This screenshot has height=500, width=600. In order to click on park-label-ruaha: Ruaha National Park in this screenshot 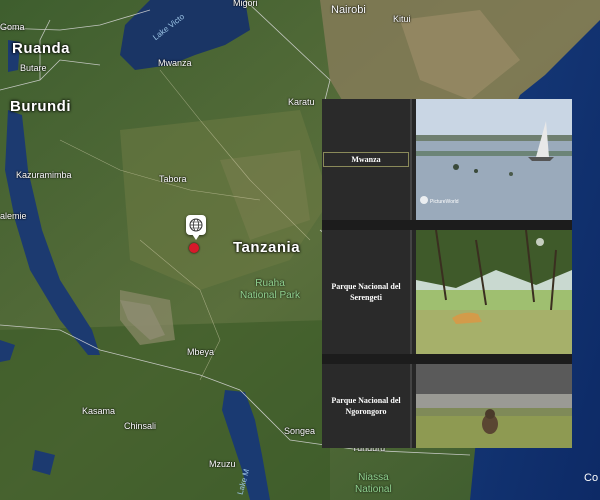, I will do `click(270, 290)`.